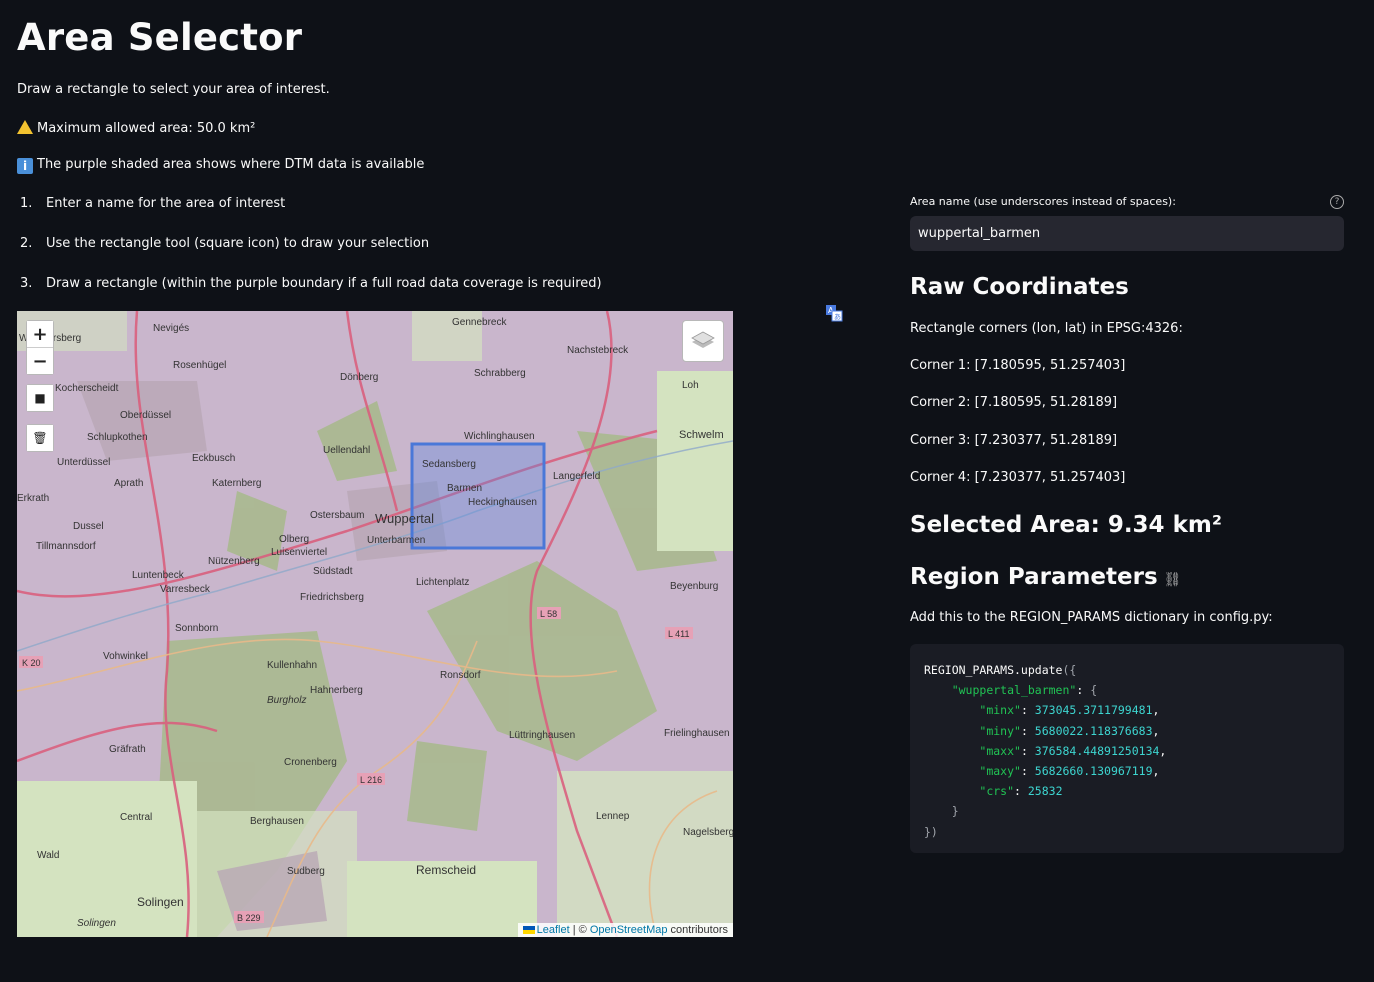 This screenshot has height=982, width=1374. Describe the element at coordinates (333, 571) in the screenshot. I see `svg-text: Südstadt` at that location.